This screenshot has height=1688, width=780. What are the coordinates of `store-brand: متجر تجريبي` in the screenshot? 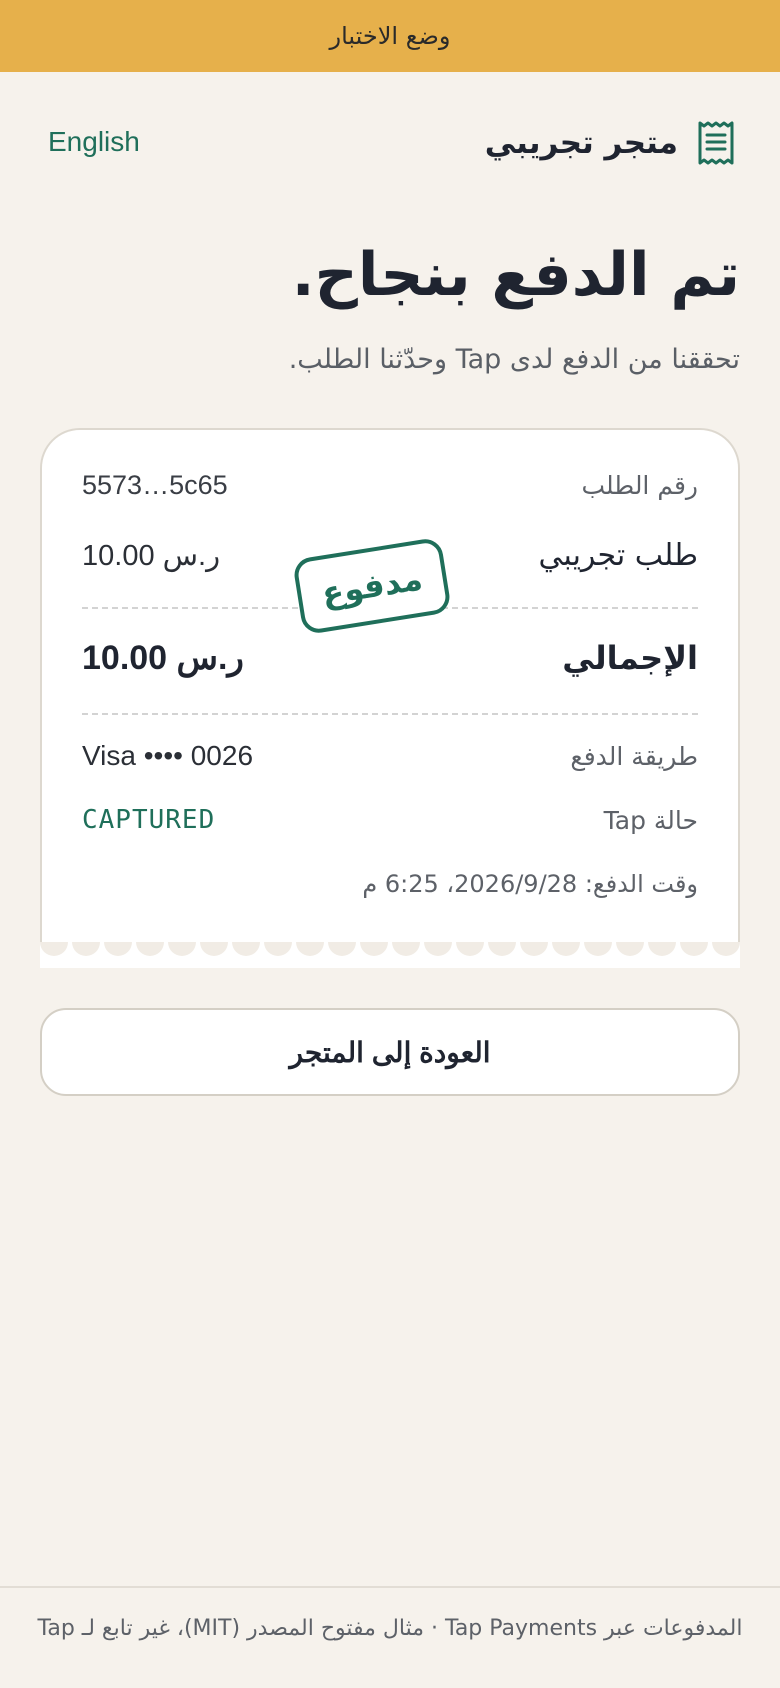 It's located at (610, 143).